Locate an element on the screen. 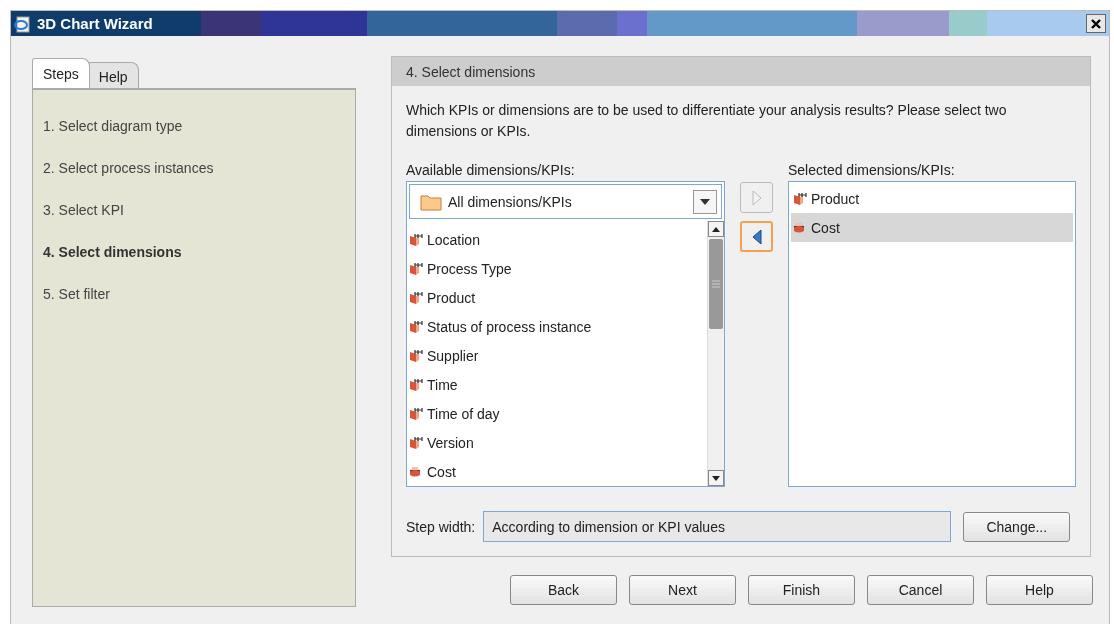  instructions: Which KPIs or dimensions are to be used to differentiate your analysis results? Please select two dimensions or KPIs. is located at coordinates (707, 121).